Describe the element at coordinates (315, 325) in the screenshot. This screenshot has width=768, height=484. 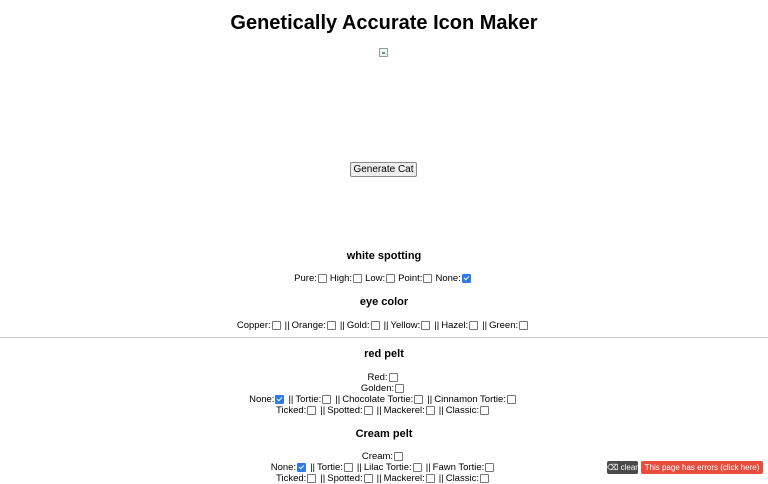
I see `eye-color-option-orange: Orange:` at that location.